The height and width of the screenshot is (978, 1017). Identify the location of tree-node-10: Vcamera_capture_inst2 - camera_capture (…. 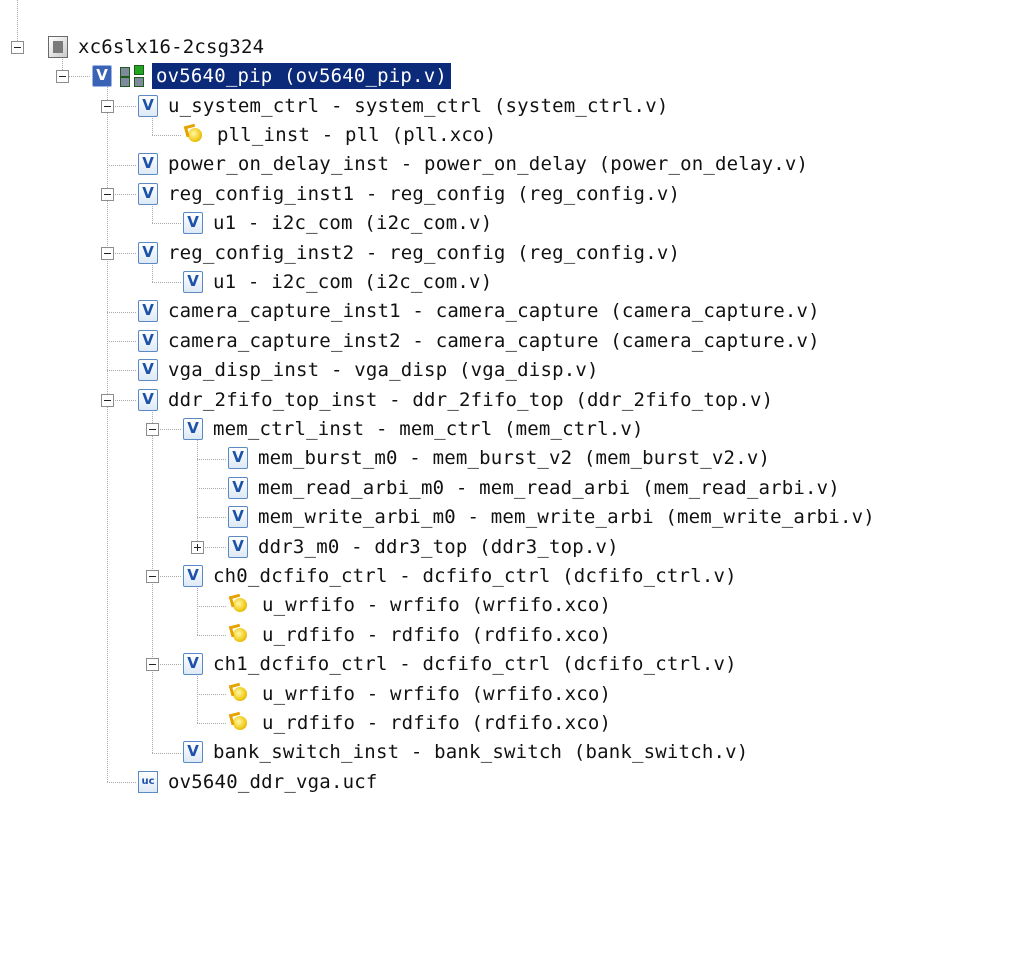
(481, 340).